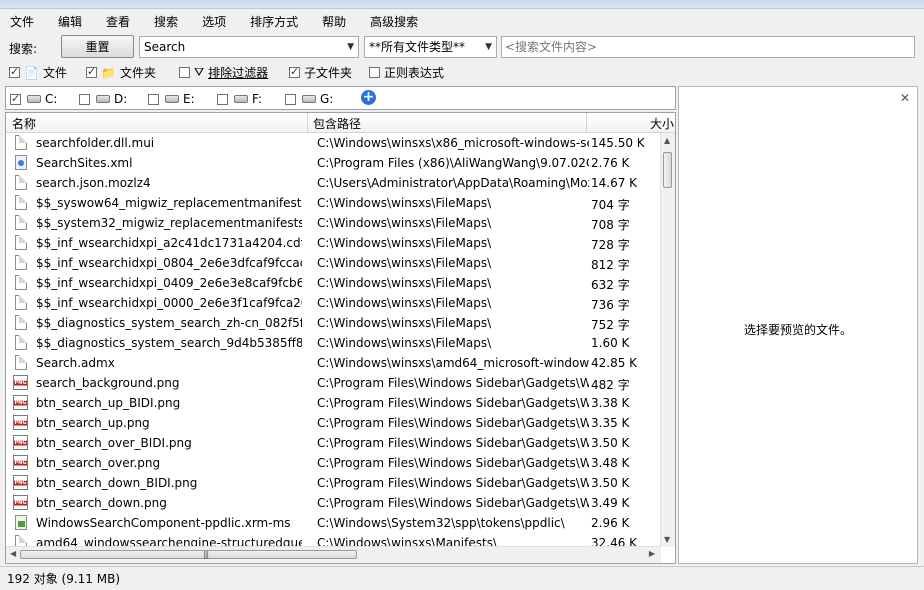 This screenshot has height=590, width=924. Describe the element at coordinates (708, 47) in the screenshot. I see `content-search-input: <搜索文件内容>` at that location.